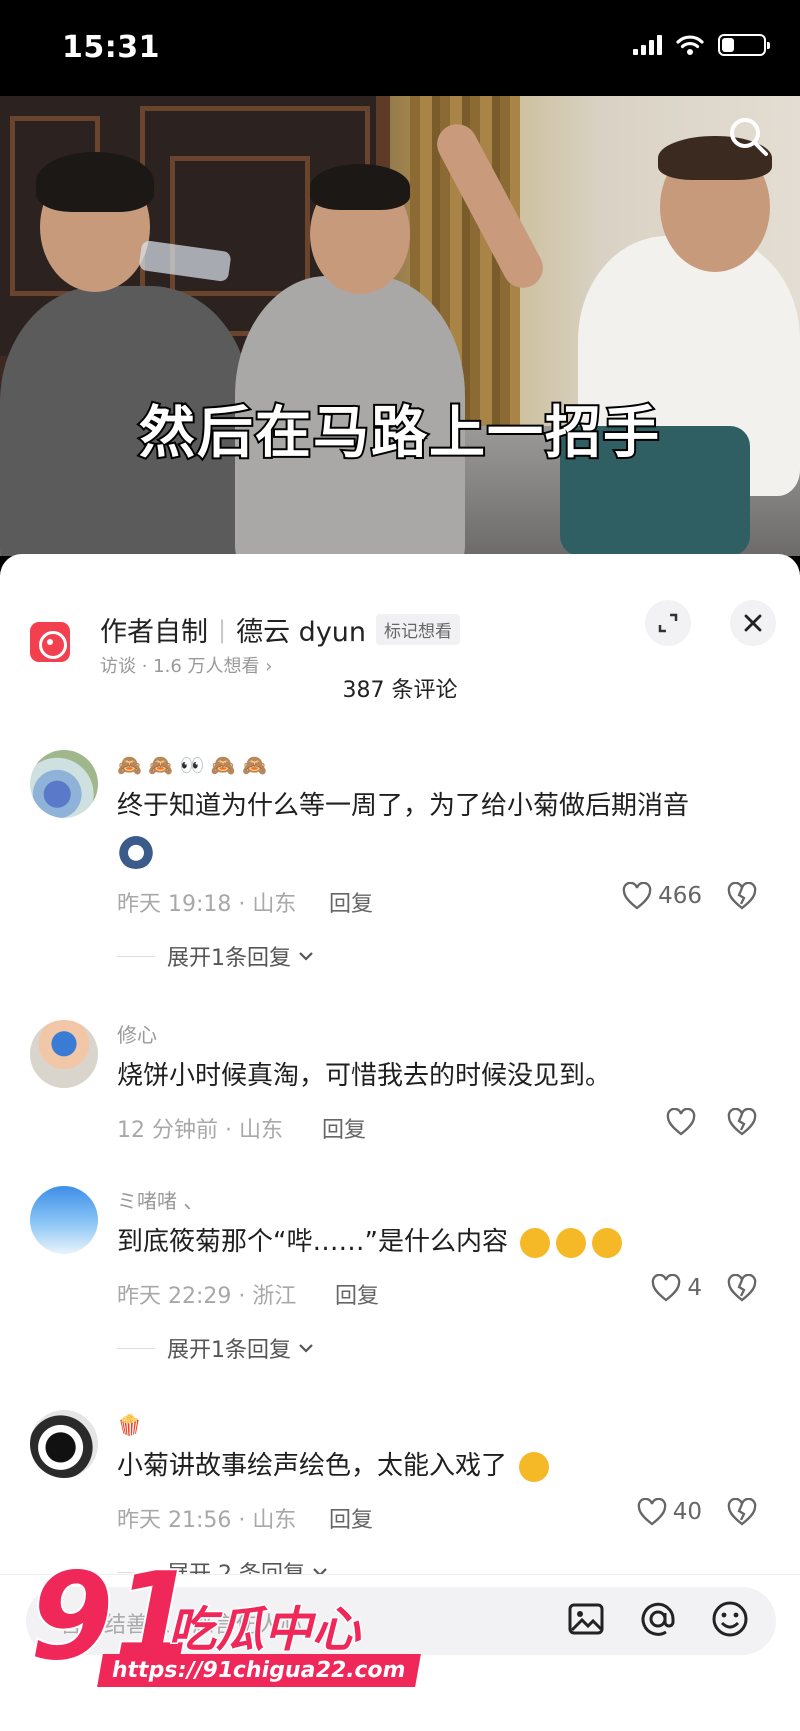  I want to click on like-count: 466, so click(680, 896).